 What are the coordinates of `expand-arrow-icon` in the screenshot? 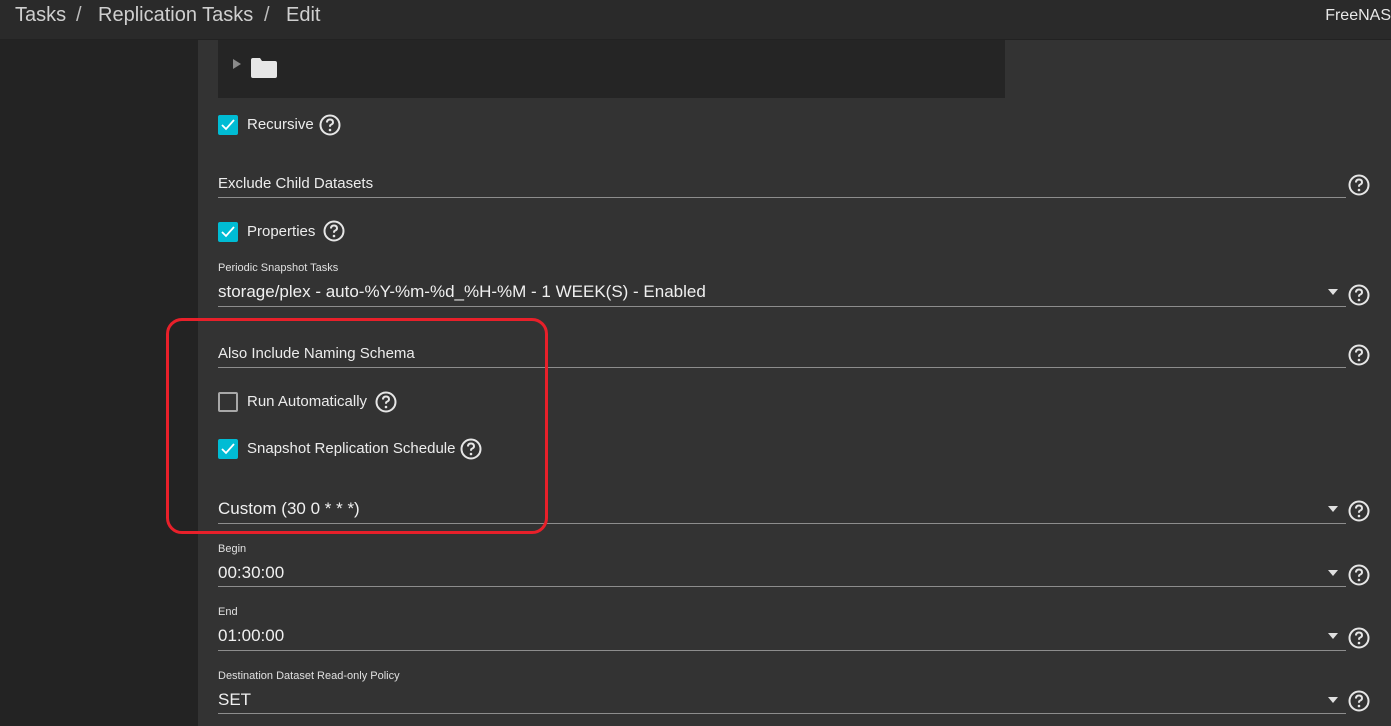 It's located at (237, 64).